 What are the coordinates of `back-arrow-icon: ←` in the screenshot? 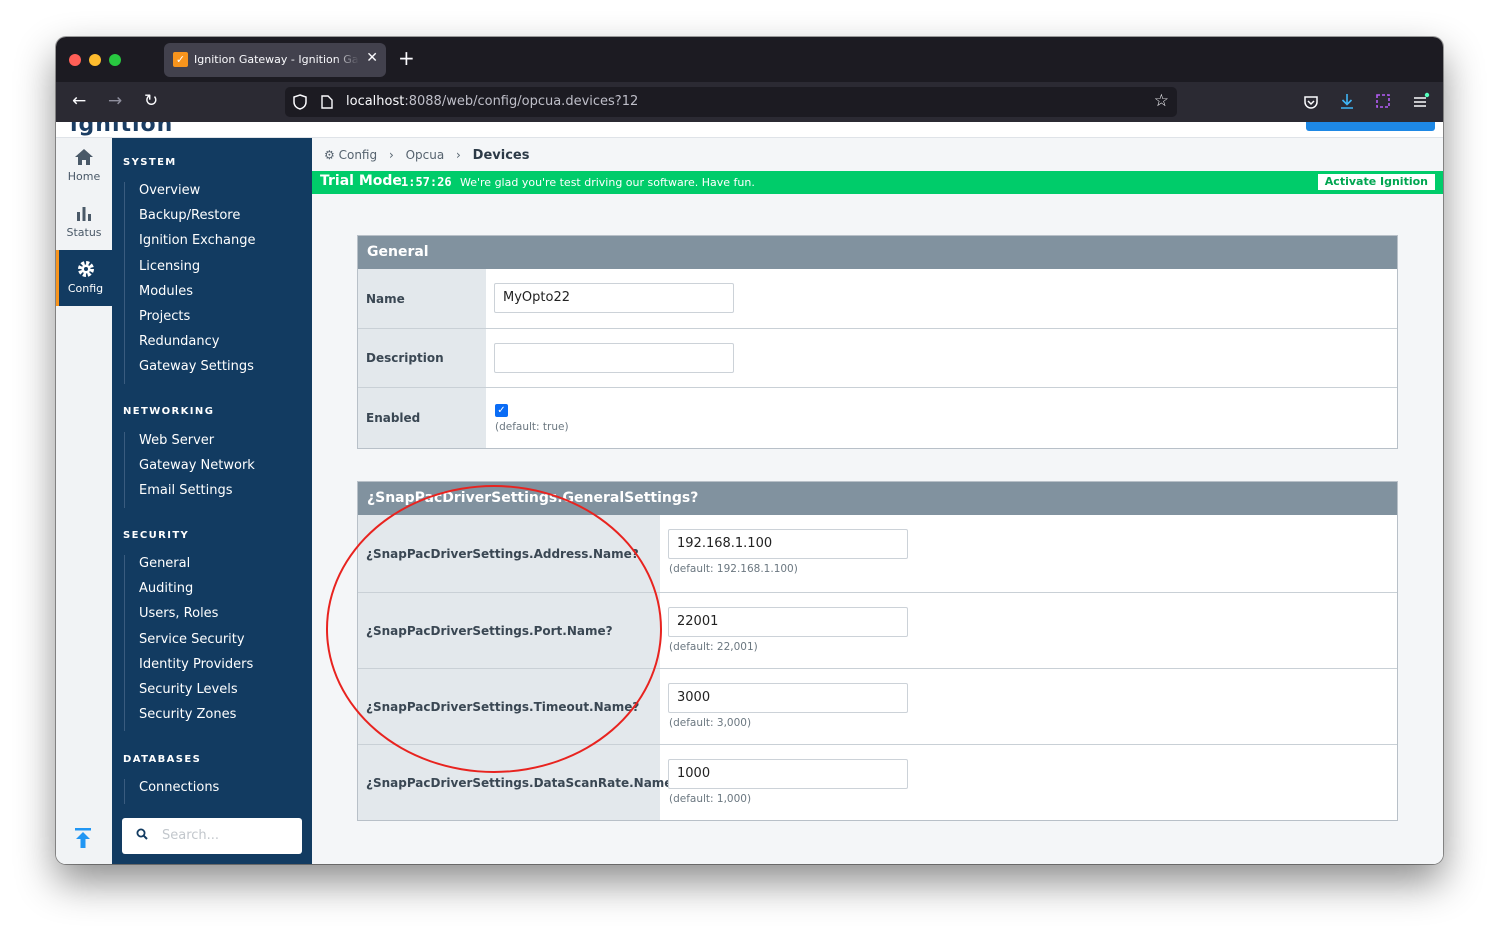 It's located at (79, 101).